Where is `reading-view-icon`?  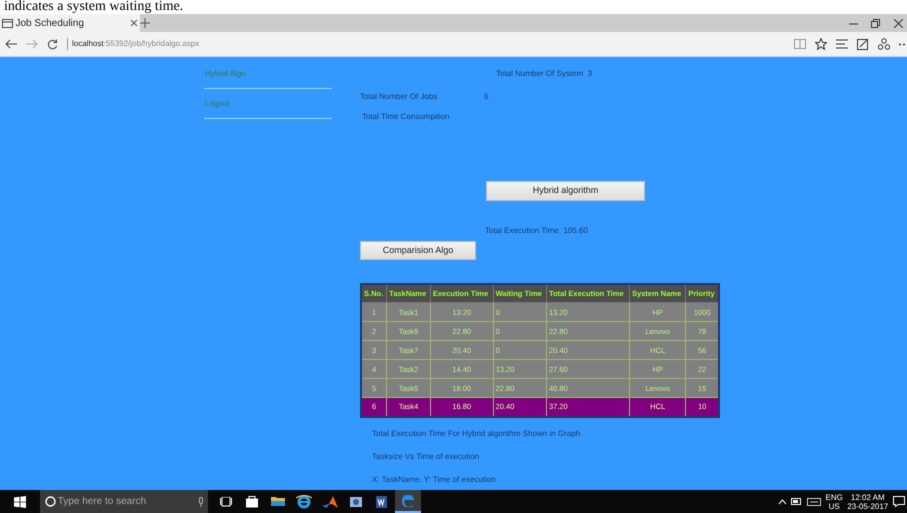
reading-view-icon is located at coordinates (800, 44).